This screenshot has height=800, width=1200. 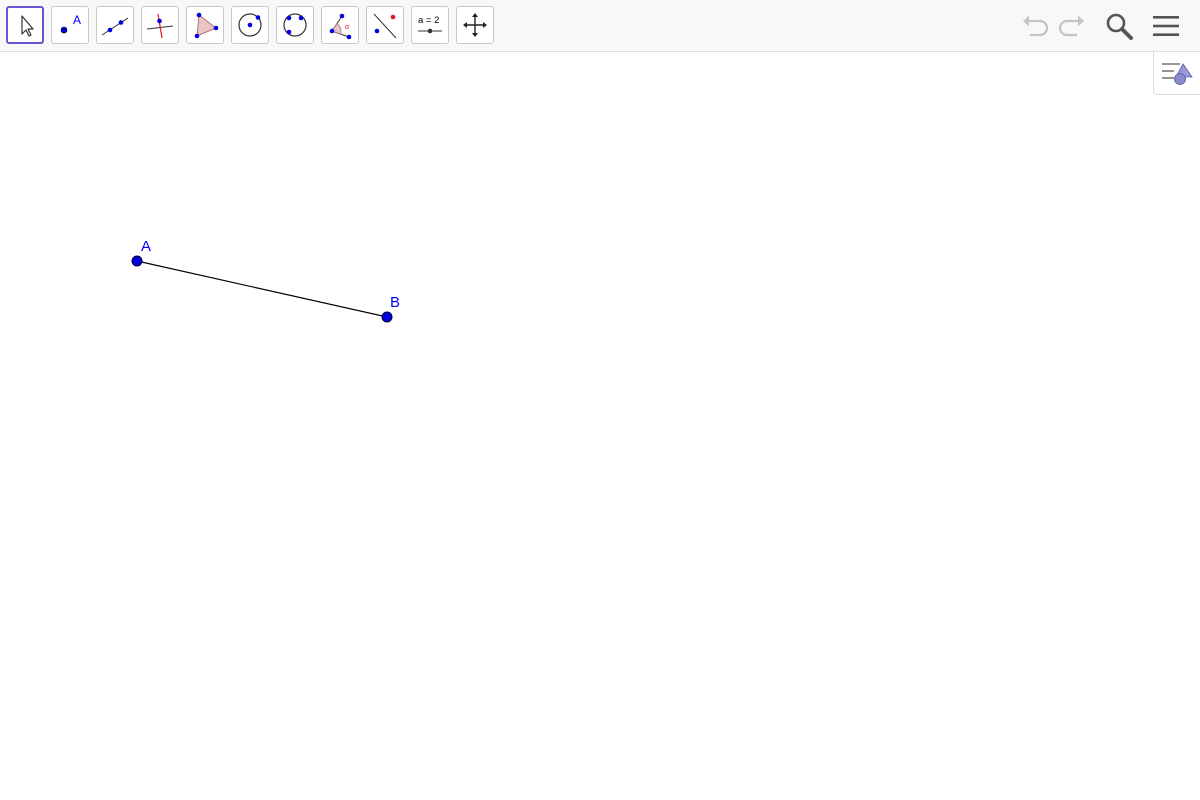 I want to click on search-icon, so click(x=1119, y=26).